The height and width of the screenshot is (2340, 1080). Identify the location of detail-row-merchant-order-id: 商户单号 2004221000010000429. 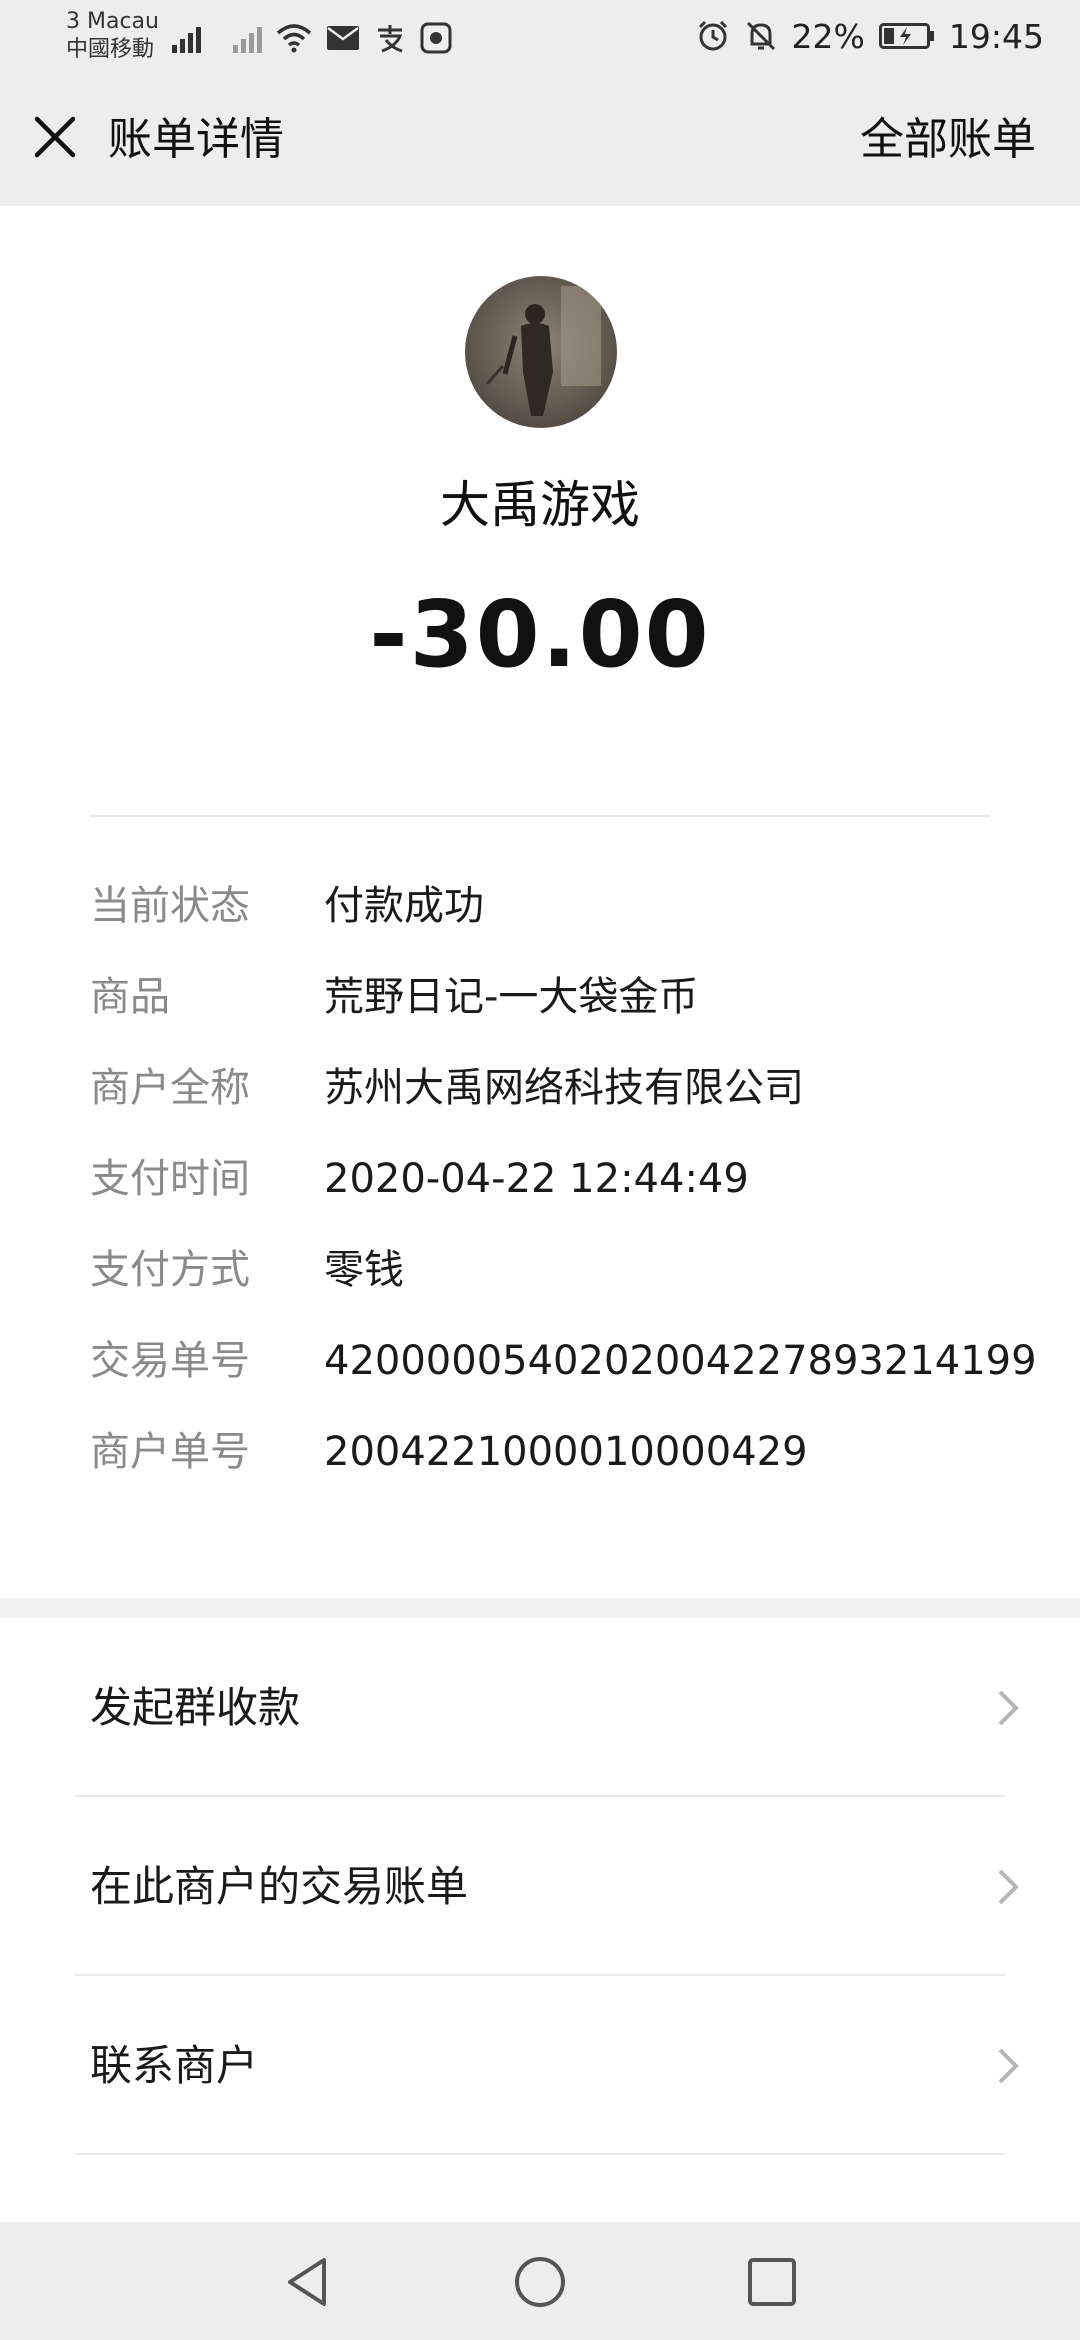
(560, 1471).